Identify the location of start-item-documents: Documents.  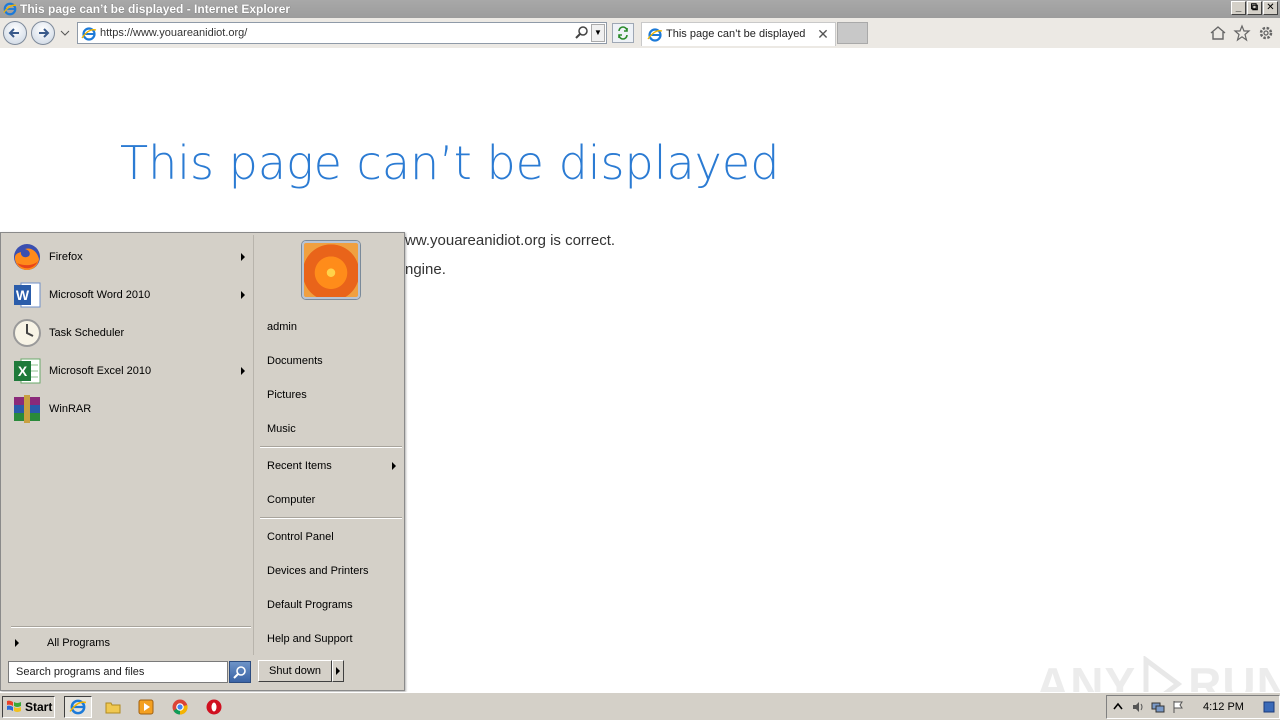
(331, 361).